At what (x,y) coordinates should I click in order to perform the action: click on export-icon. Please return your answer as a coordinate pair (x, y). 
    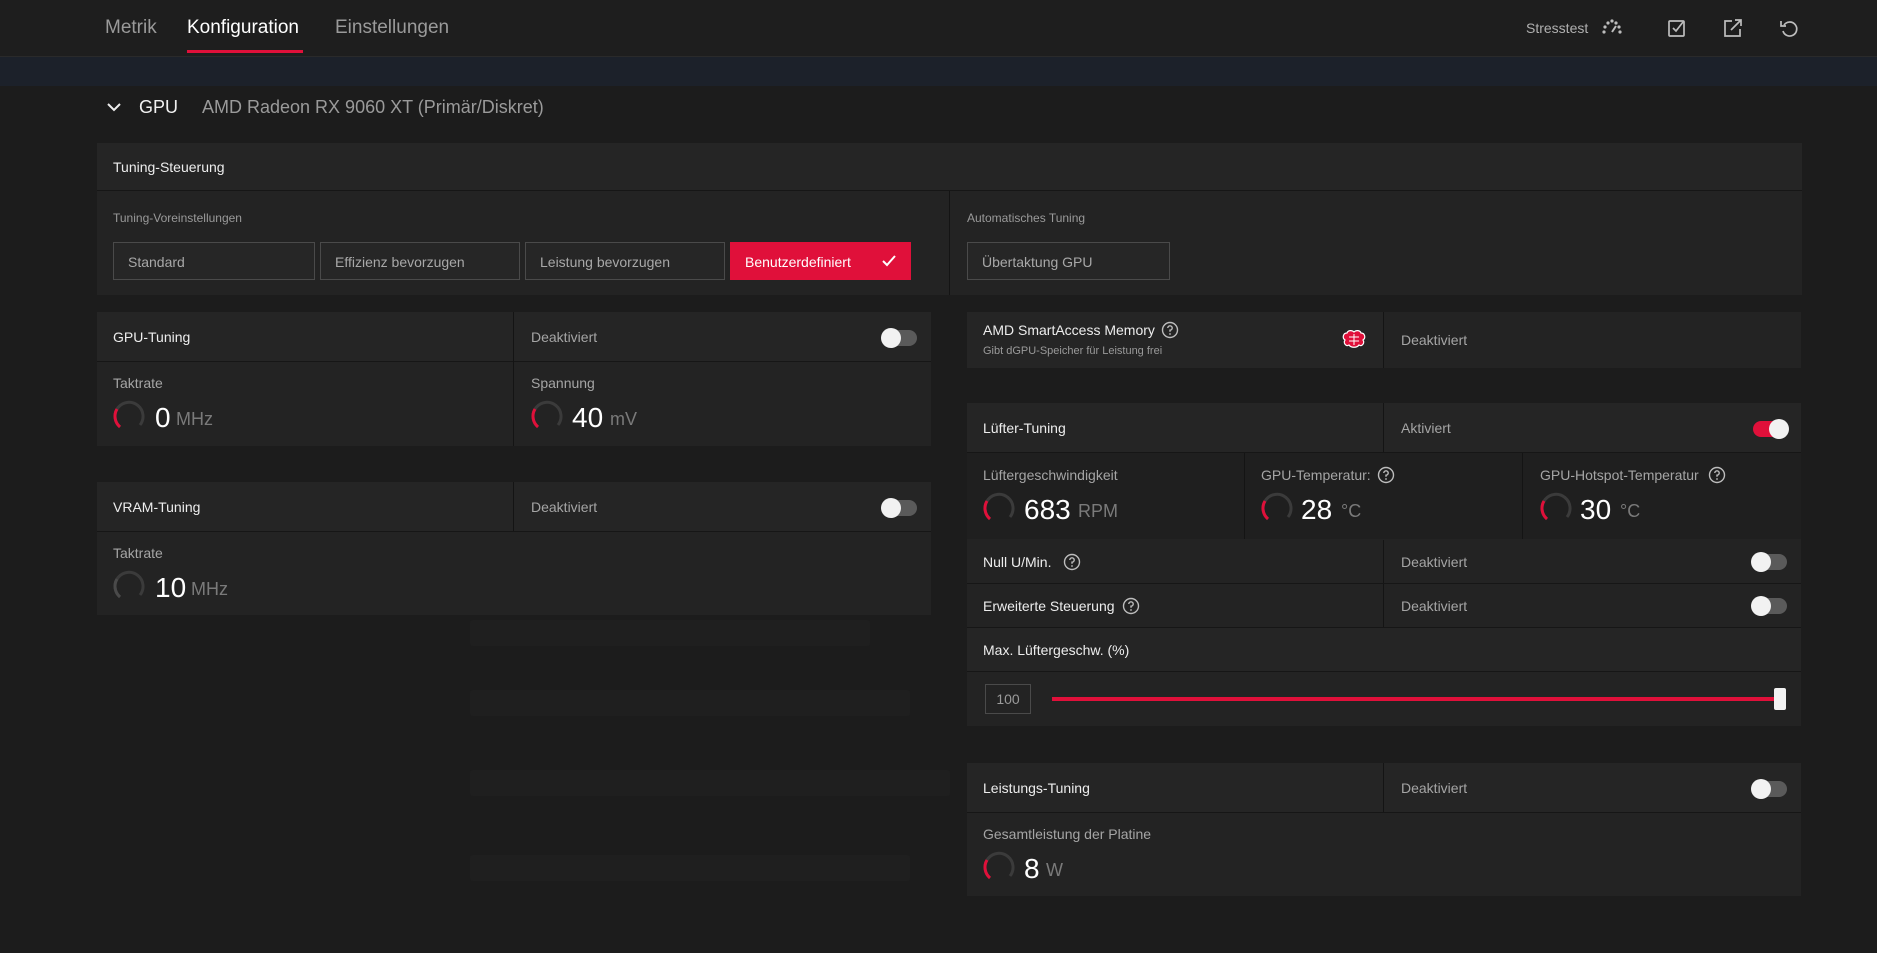
    Looking at the image, I should click on (1733, 28).